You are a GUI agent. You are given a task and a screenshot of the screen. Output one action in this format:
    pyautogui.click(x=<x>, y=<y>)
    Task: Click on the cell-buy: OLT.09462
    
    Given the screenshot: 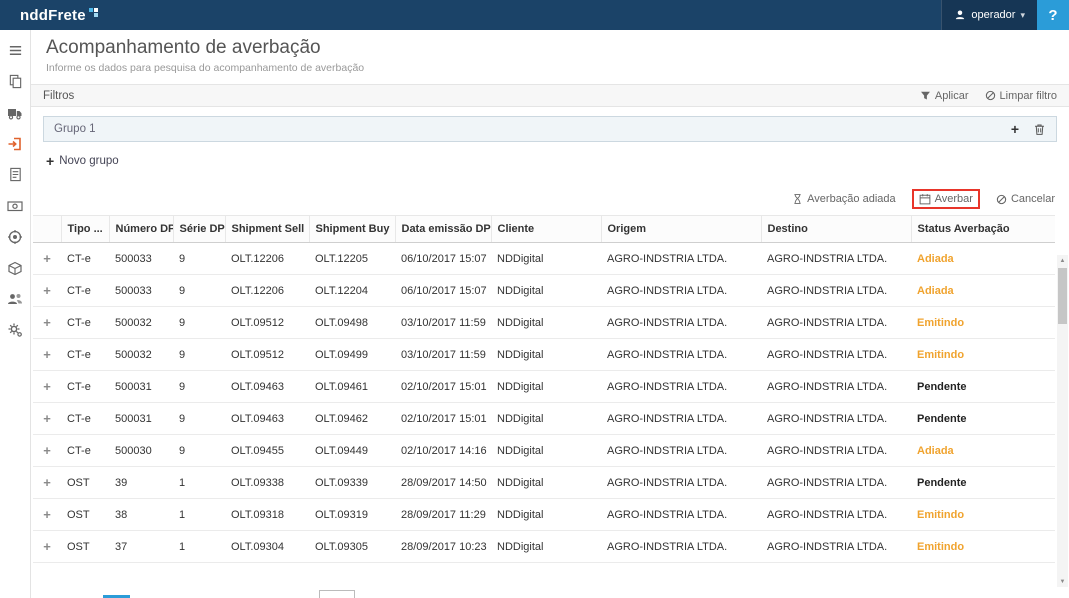 What is the action you would take?
    pyautogui.click(x=352, y=418)
    